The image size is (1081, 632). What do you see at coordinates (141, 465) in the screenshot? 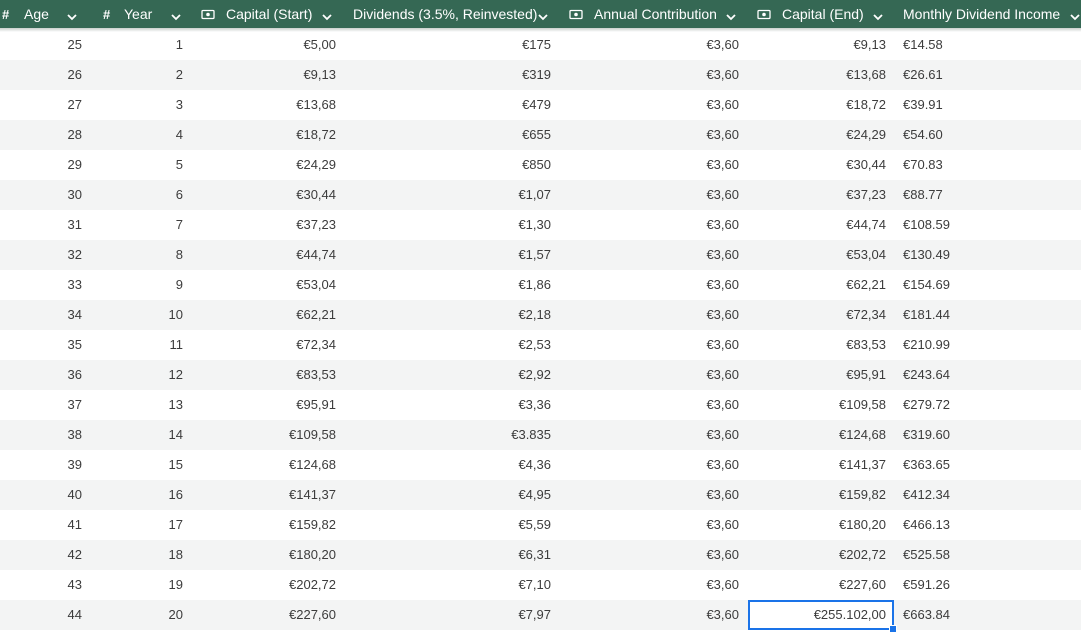
I see `table-cell: 15` at bounding box center [141, 465].